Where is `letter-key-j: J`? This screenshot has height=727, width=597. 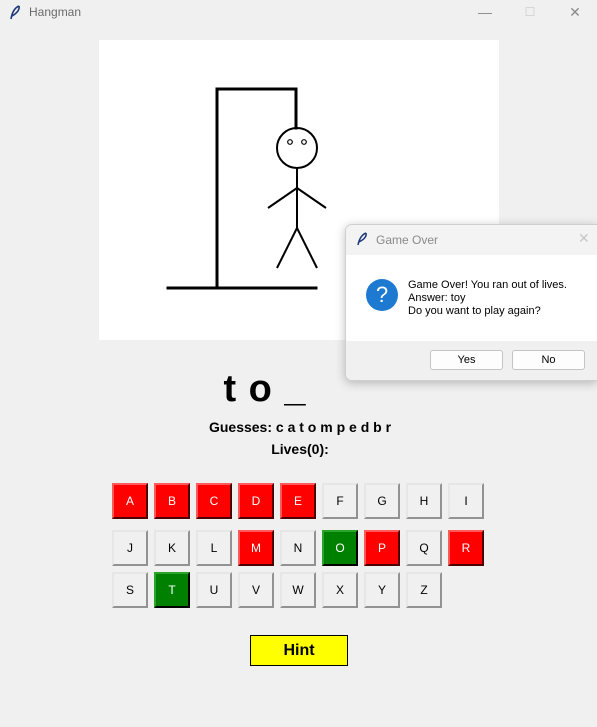
letter-key-j: J is located at coordinates (130, 548).